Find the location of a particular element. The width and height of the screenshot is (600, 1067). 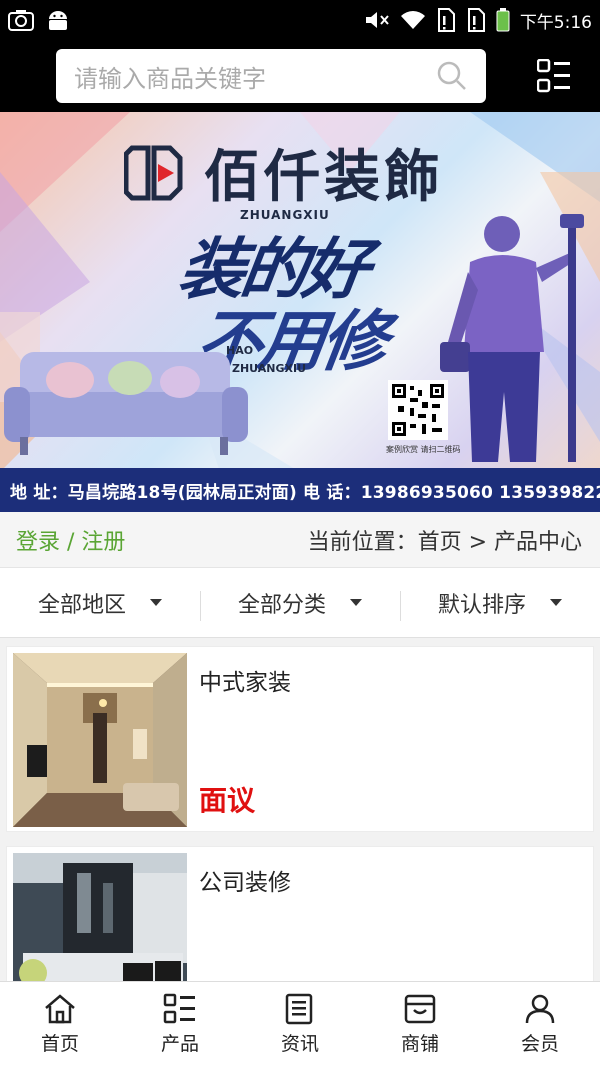

home-icon is located at coordinates (60, 1009).